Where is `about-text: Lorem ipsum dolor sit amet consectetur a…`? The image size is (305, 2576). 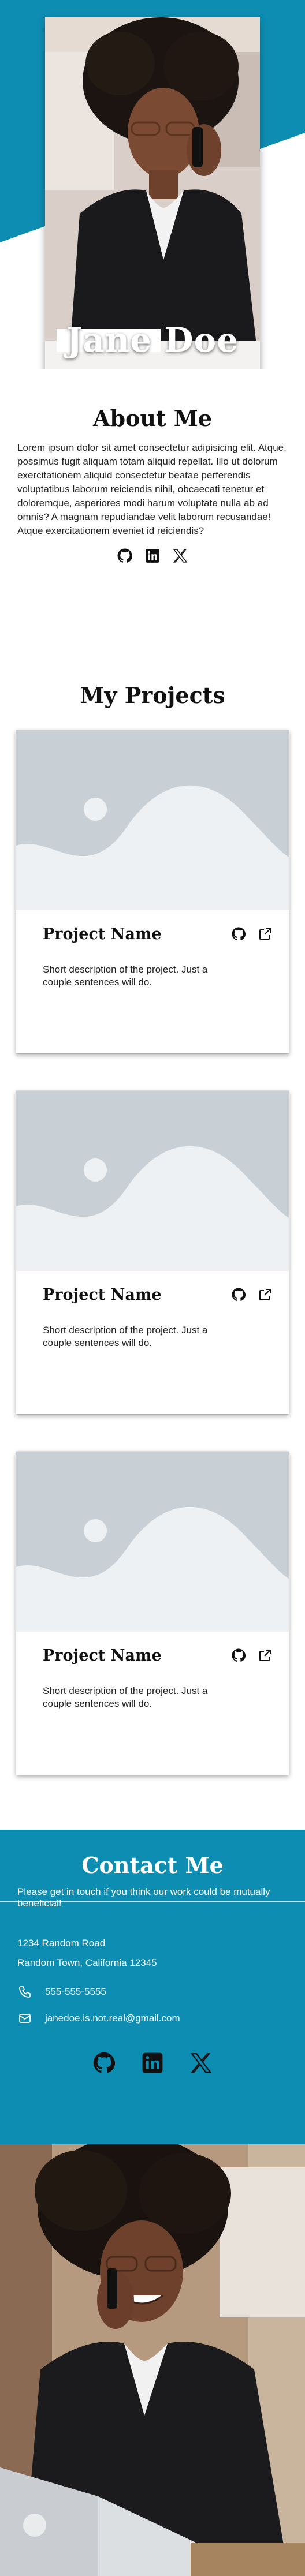
about-text: Lorem ipsum dolor sit amet consectetur a… is located at coordinates (152, 489).